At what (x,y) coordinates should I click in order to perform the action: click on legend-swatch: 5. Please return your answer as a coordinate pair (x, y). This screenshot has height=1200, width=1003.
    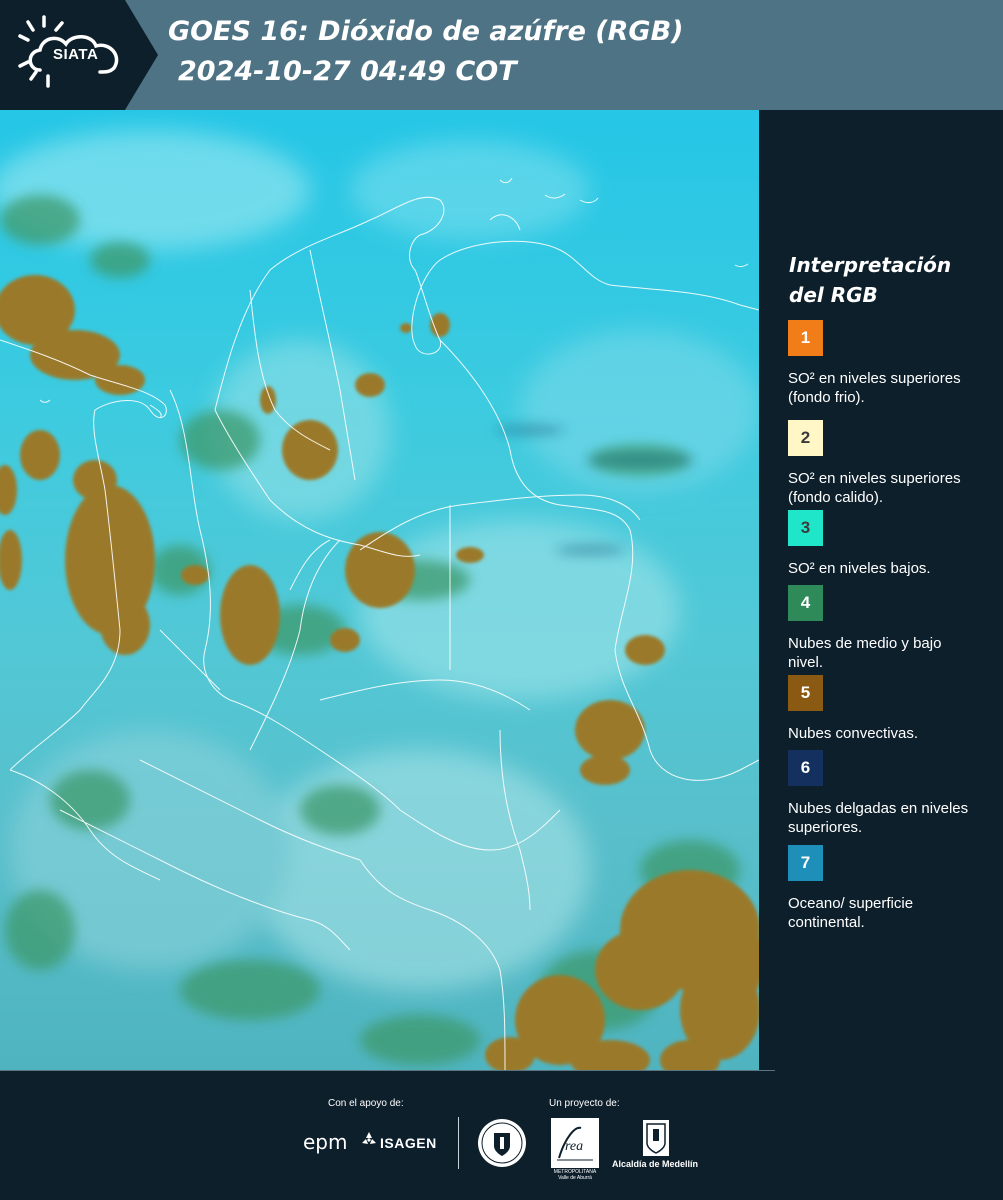
    Looking at the image, I should click on (805, 693).